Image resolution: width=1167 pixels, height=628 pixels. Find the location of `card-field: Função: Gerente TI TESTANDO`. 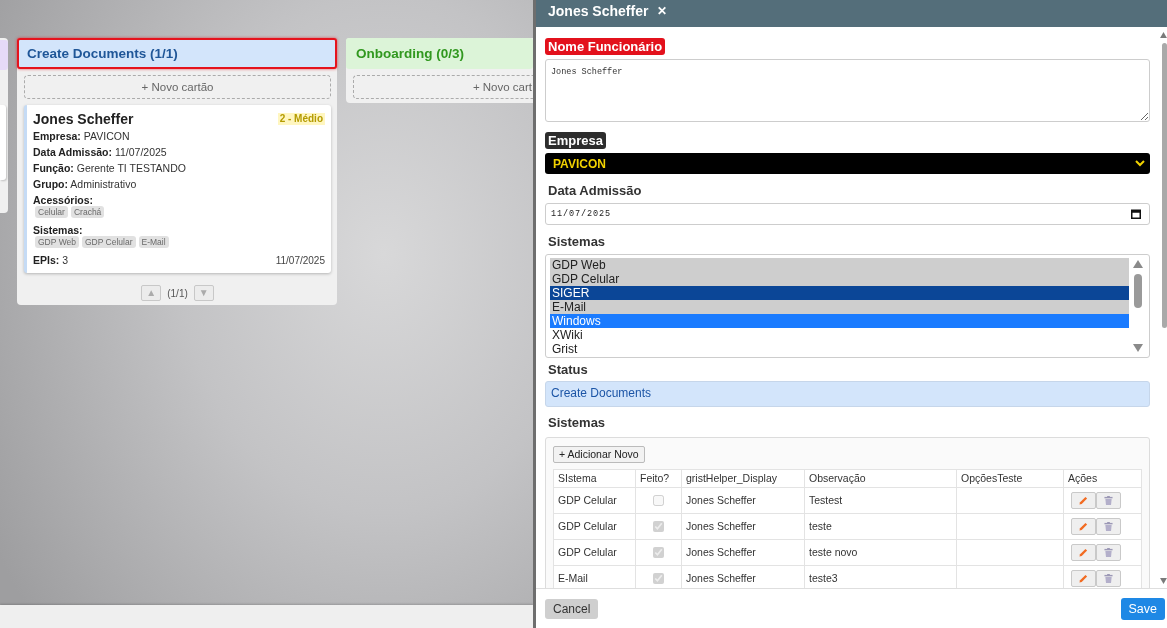

card-field: Função: Gerente TI TESTANDO is located at coordinates (179, 168).